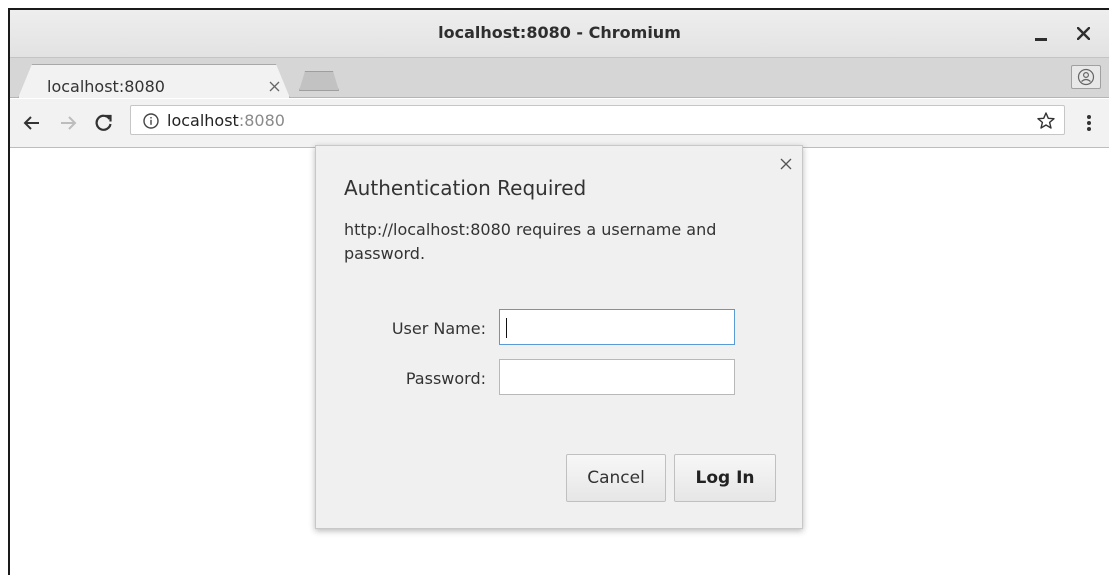 This screenshot has width=1109, height=575. Describe the element at coordinates (465, 188) in the screenshot. I see `dialog-title: Authentication Required` at that location.